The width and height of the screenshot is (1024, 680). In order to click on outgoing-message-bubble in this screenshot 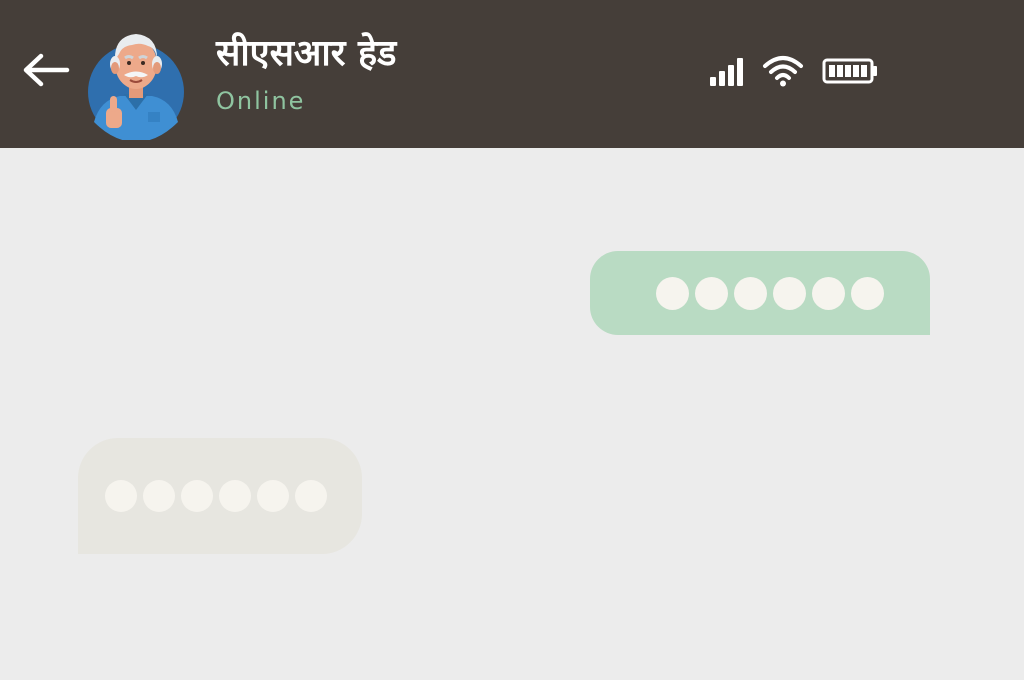, I will do `click(760, 293)`.